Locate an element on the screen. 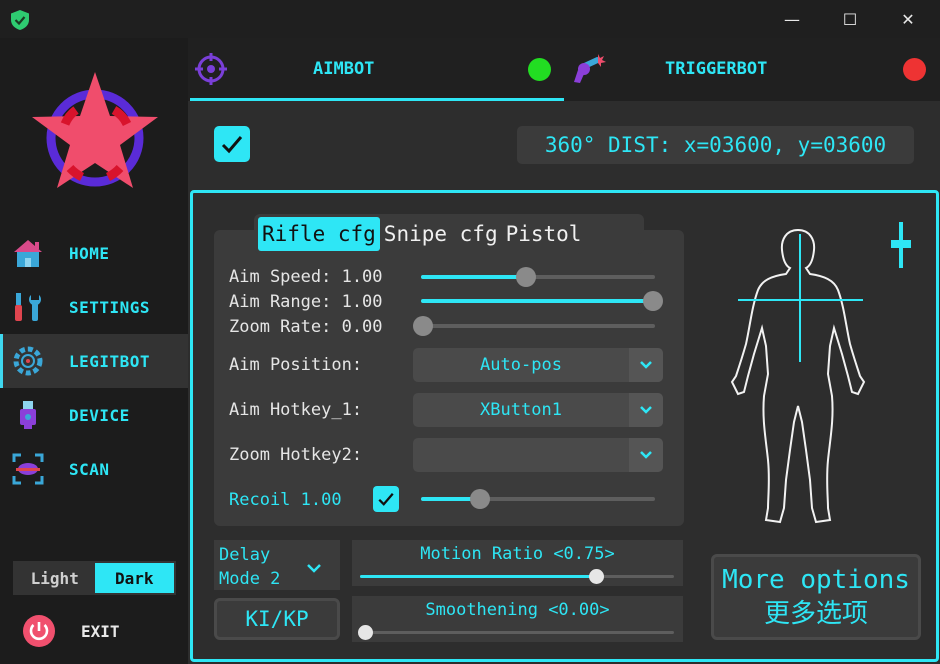  exit-label: EXIT is located at coordinates (100, 631).